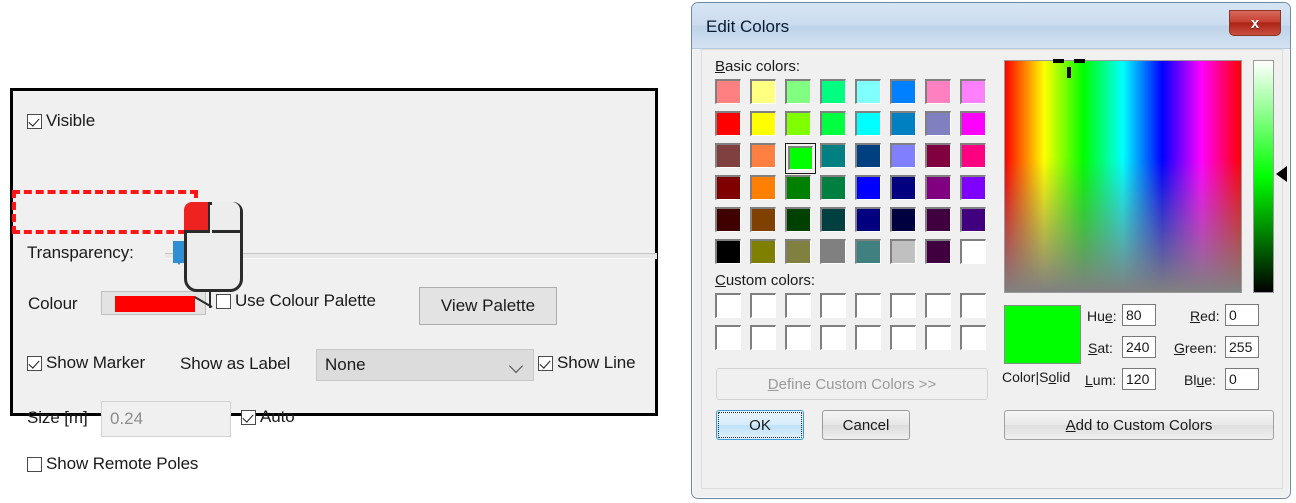 This screenshot has height=503, width=1296. I want to click on view-palette-button: View Palette, so click(488, 306).